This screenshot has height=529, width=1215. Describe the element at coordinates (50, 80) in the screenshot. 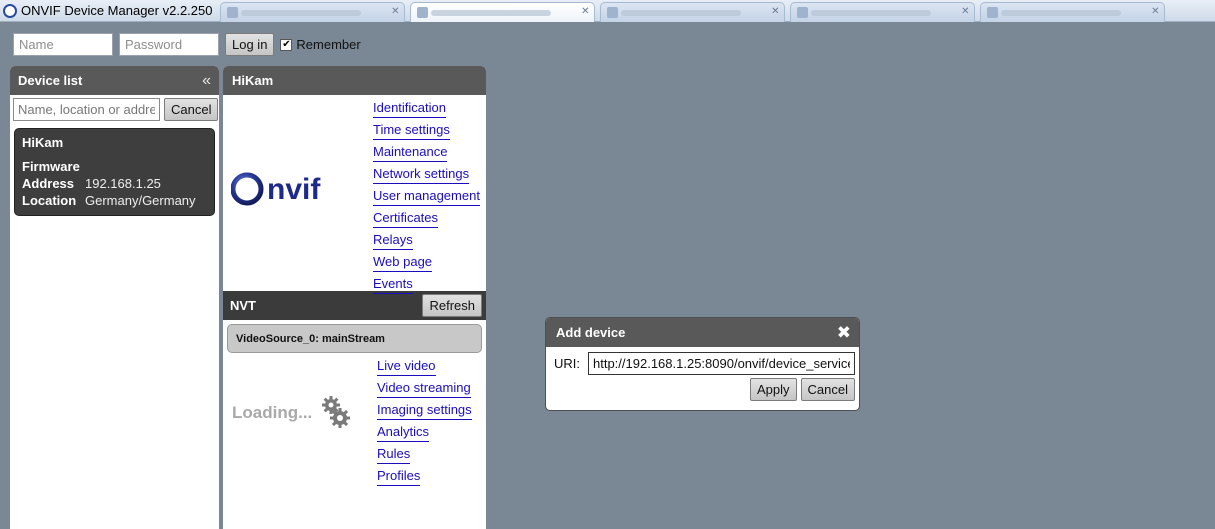

I see `device-list-title: Device list` at that location.